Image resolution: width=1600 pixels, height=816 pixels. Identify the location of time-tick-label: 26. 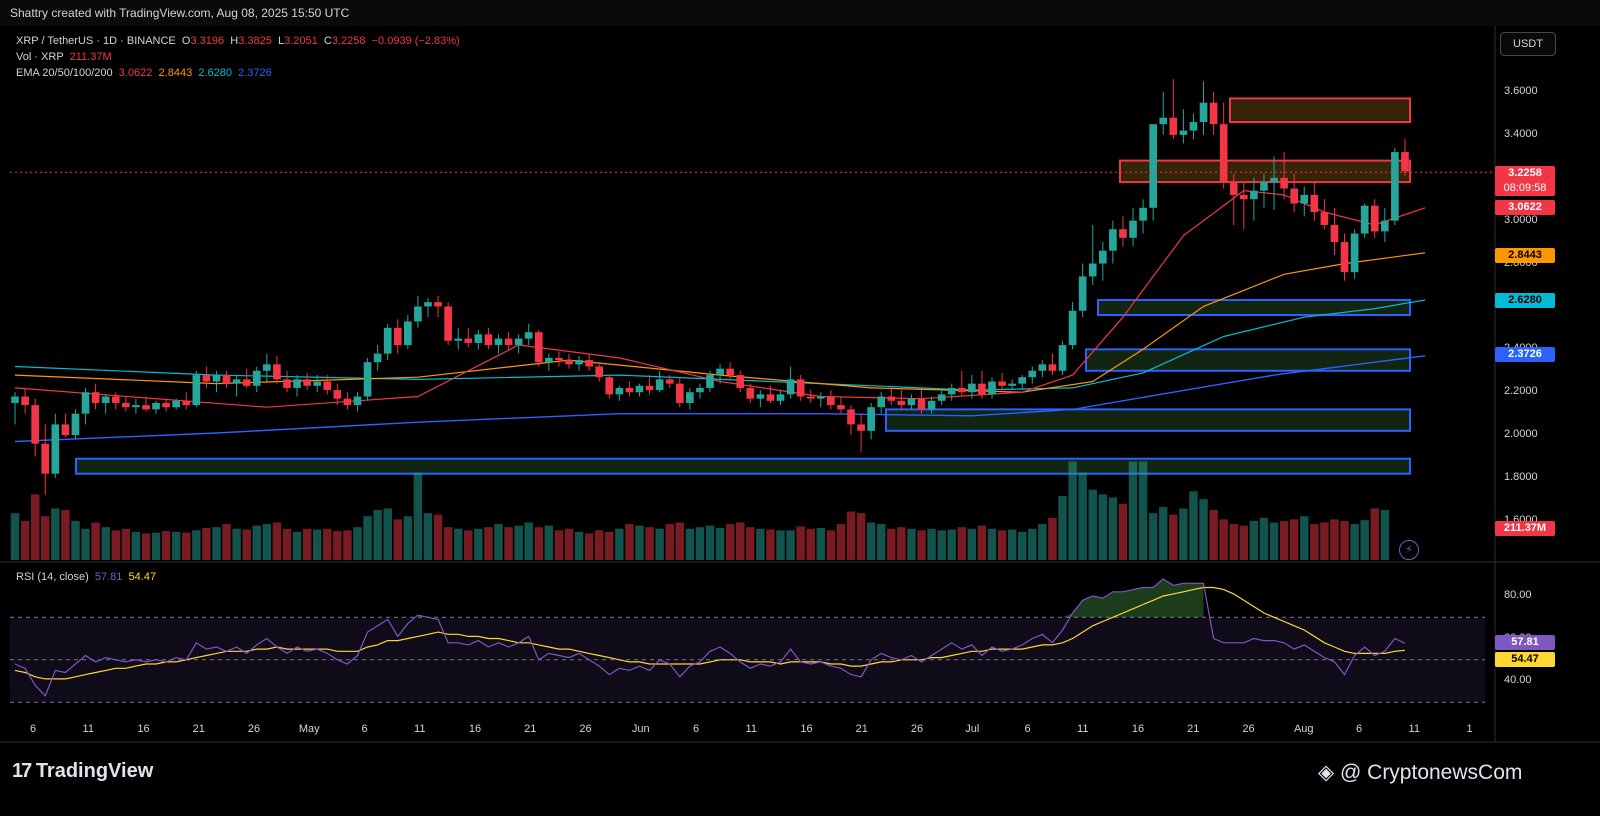
(254, 729).